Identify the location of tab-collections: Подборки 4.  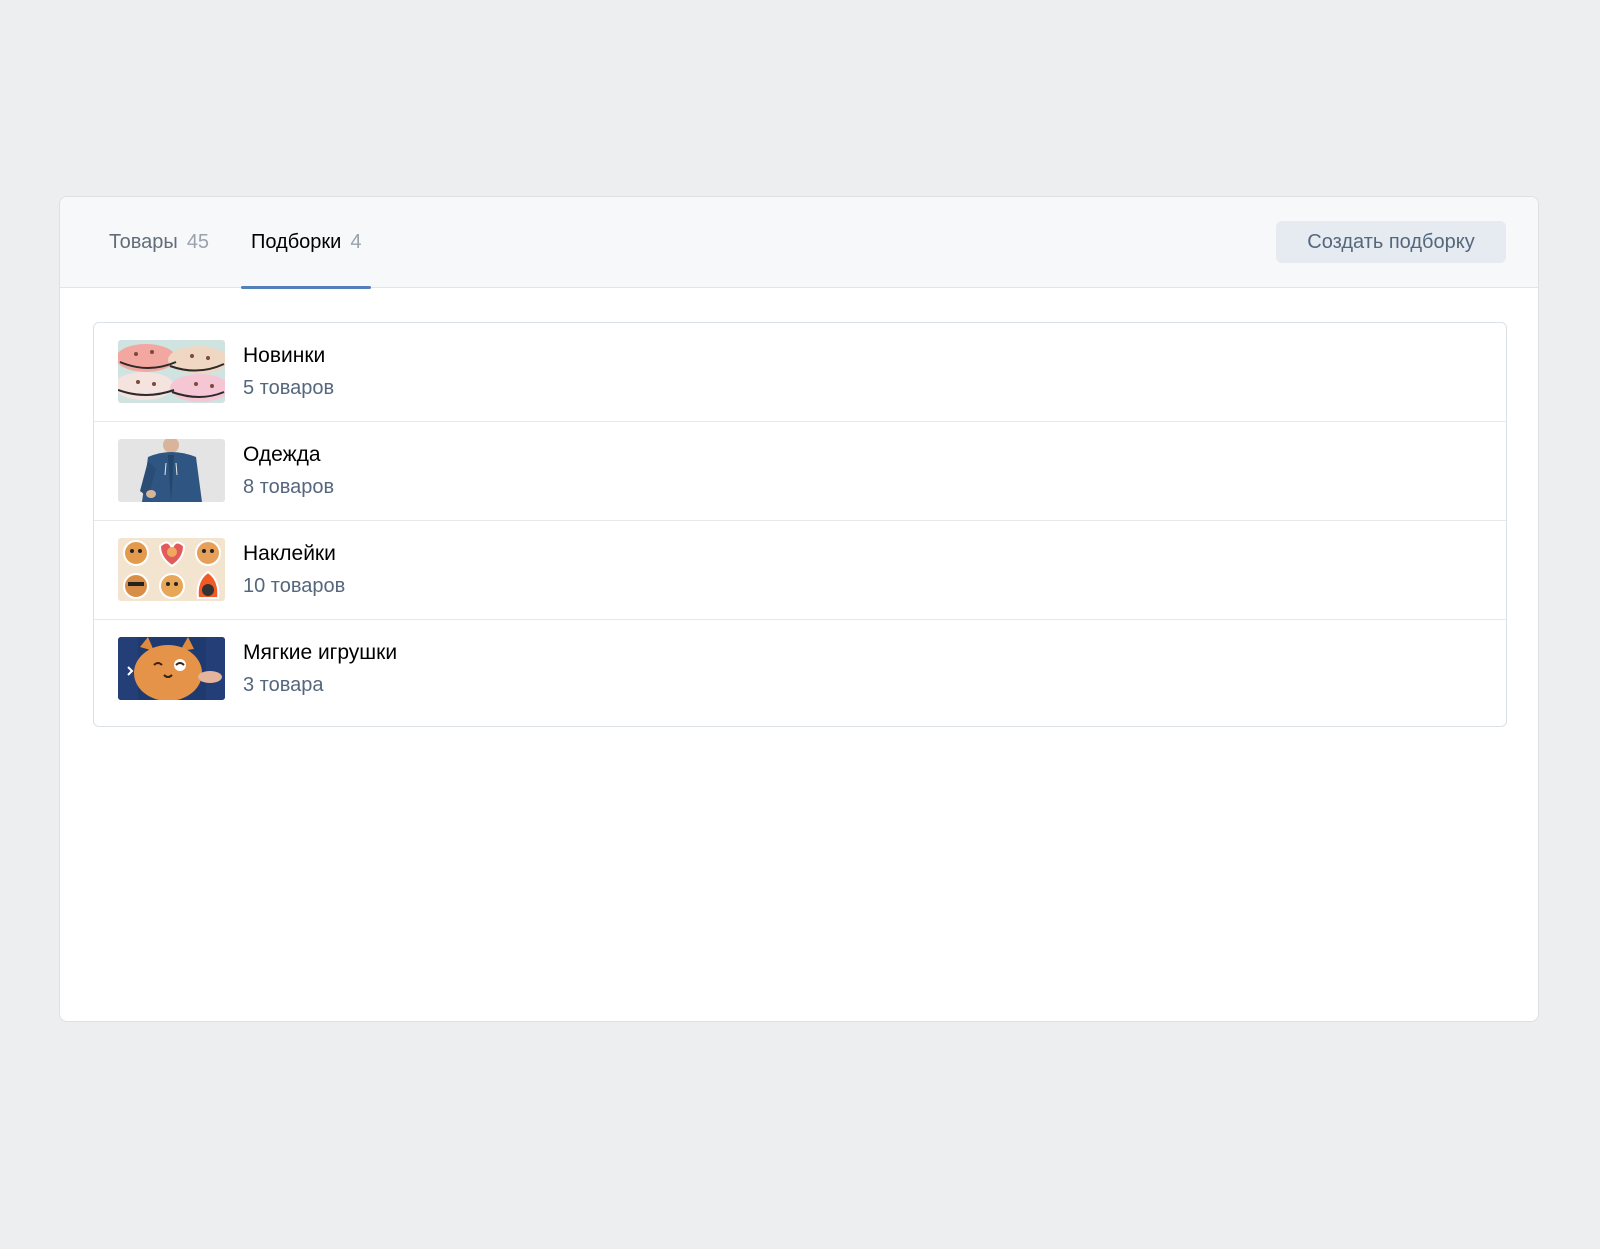
(306, 243).